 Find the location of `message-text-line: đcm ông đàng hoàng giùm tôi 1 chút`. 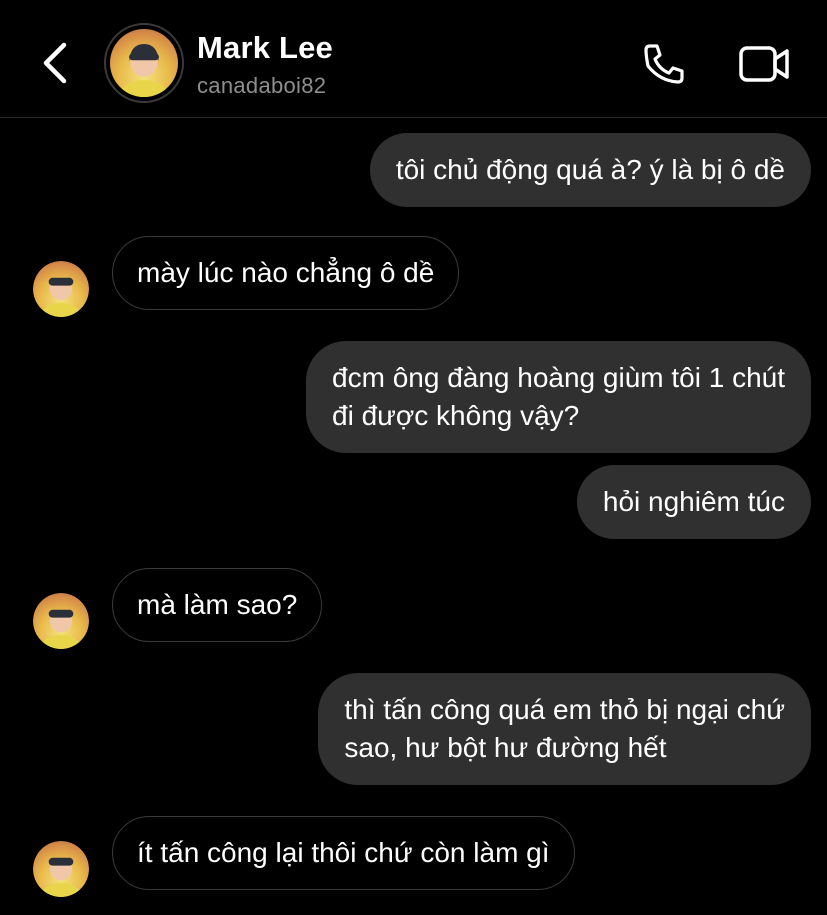

message-text-line: đcm ông đàng hoàng giùm tôi 1 chút is located at coordinates (558, 377).